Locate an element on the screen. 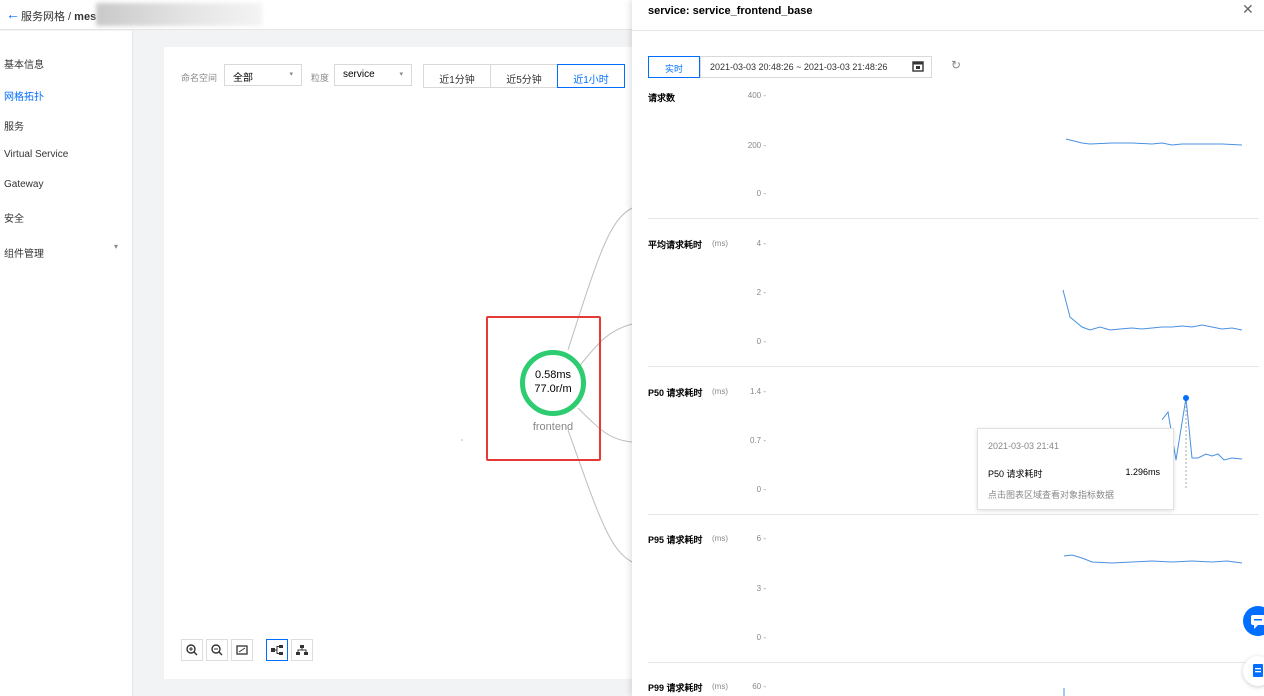 Image resolution: width=1264 pixels, height=696 pixels. time-1min-button: 近1分钟 is located at coordinates (457, 76).